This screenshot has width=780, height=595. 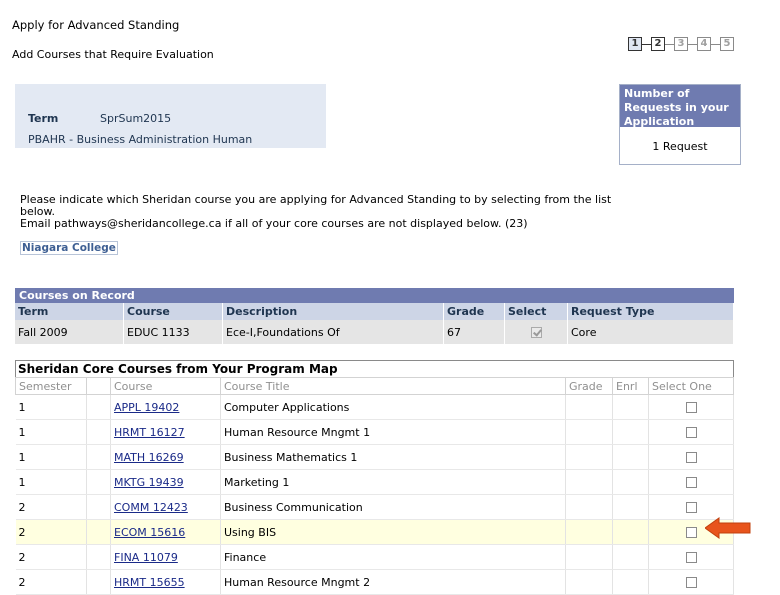 I want to click on college-link: Niagara College, so click(x=69, y=248).